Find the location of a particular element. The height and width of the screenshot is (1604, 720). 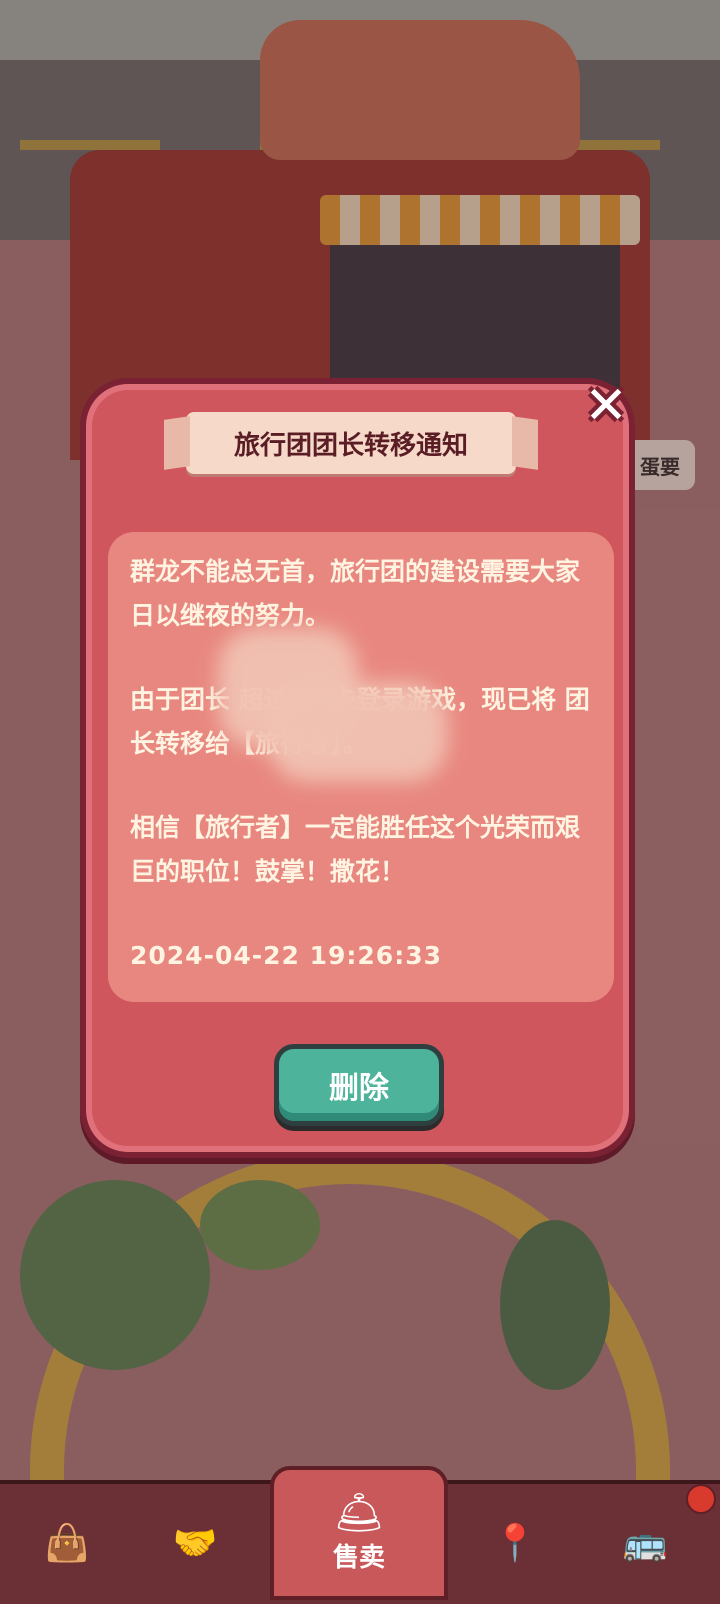

handshake-icon: 🤝 is located at coordinates (195, 1543).